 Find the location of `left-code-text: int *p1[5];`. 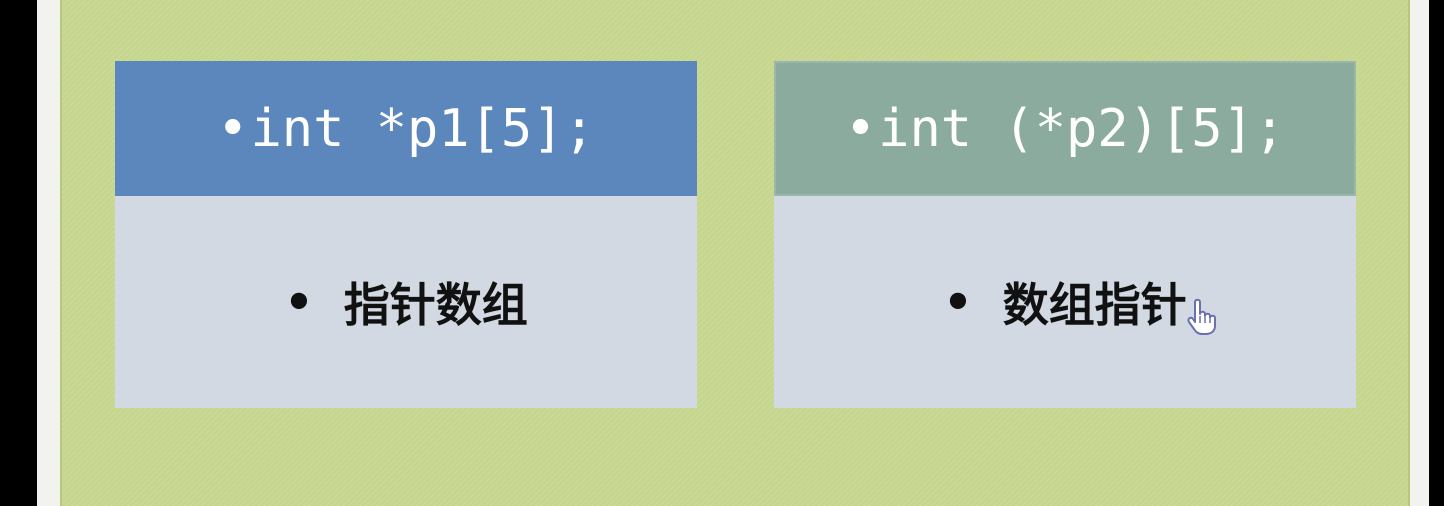

left-code-text: int *p1[5]; is located at coordinates (422, 128).